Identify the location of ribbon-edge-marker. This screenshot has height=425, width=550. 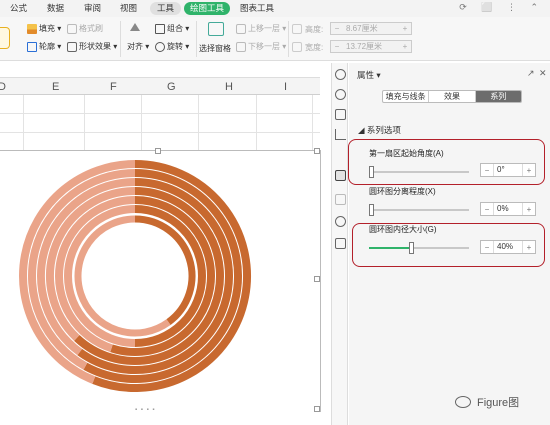
(5, 38).